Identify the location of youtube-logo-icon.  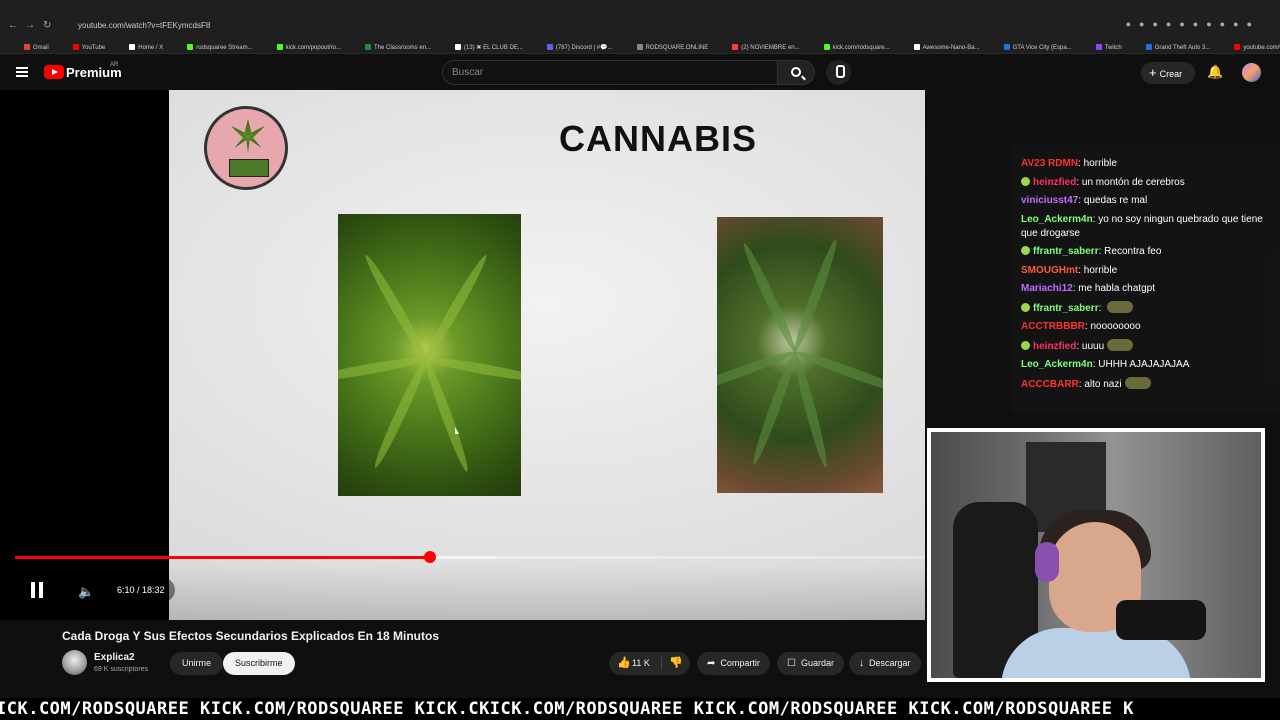
(54, 72).